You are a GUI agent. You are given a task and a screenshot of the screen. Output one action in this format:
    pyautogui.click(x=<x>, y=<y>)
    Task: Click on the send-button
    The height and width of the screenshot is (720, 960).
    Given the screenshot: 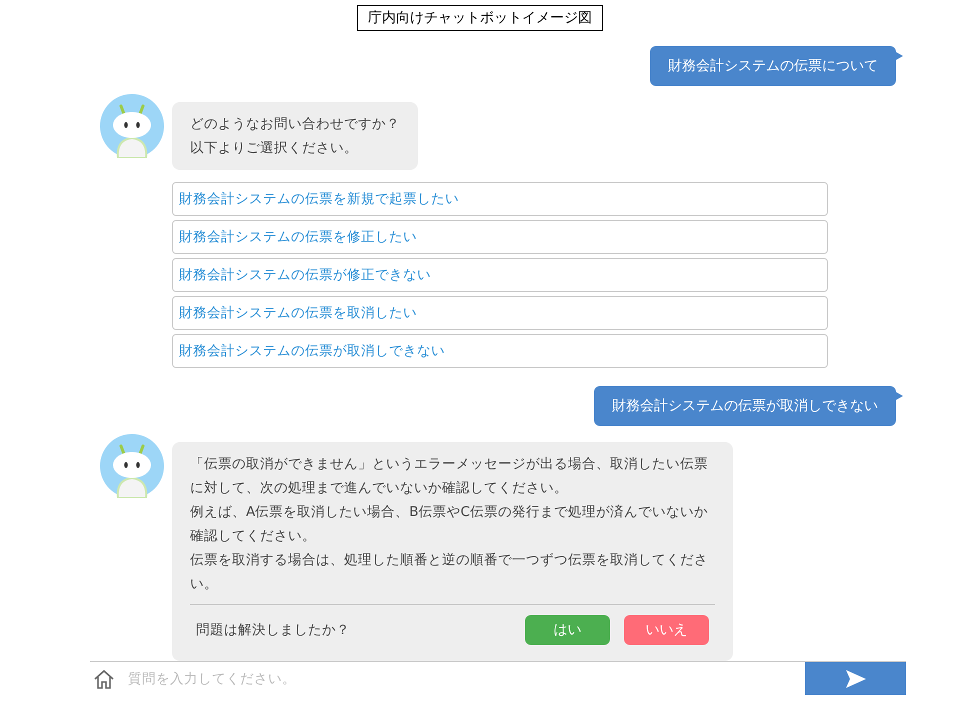 What is the action you would take?
    pyautogui.click(x=855, y=678)
    